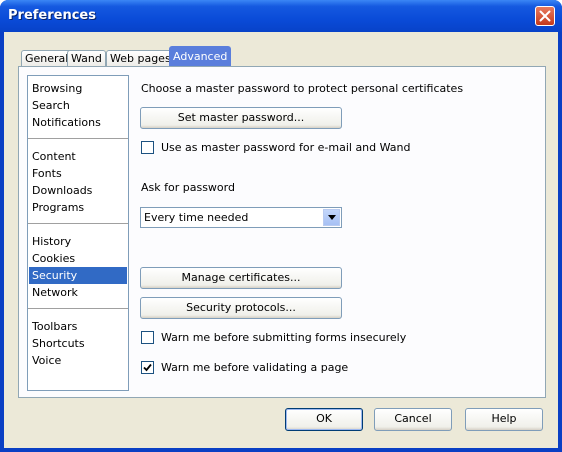 This screenshot has width=562, height=452. What do you see at coordinates (78, 105) in the screenshot?
I see `category-item-search: Search` at bounding box center [78, 105].